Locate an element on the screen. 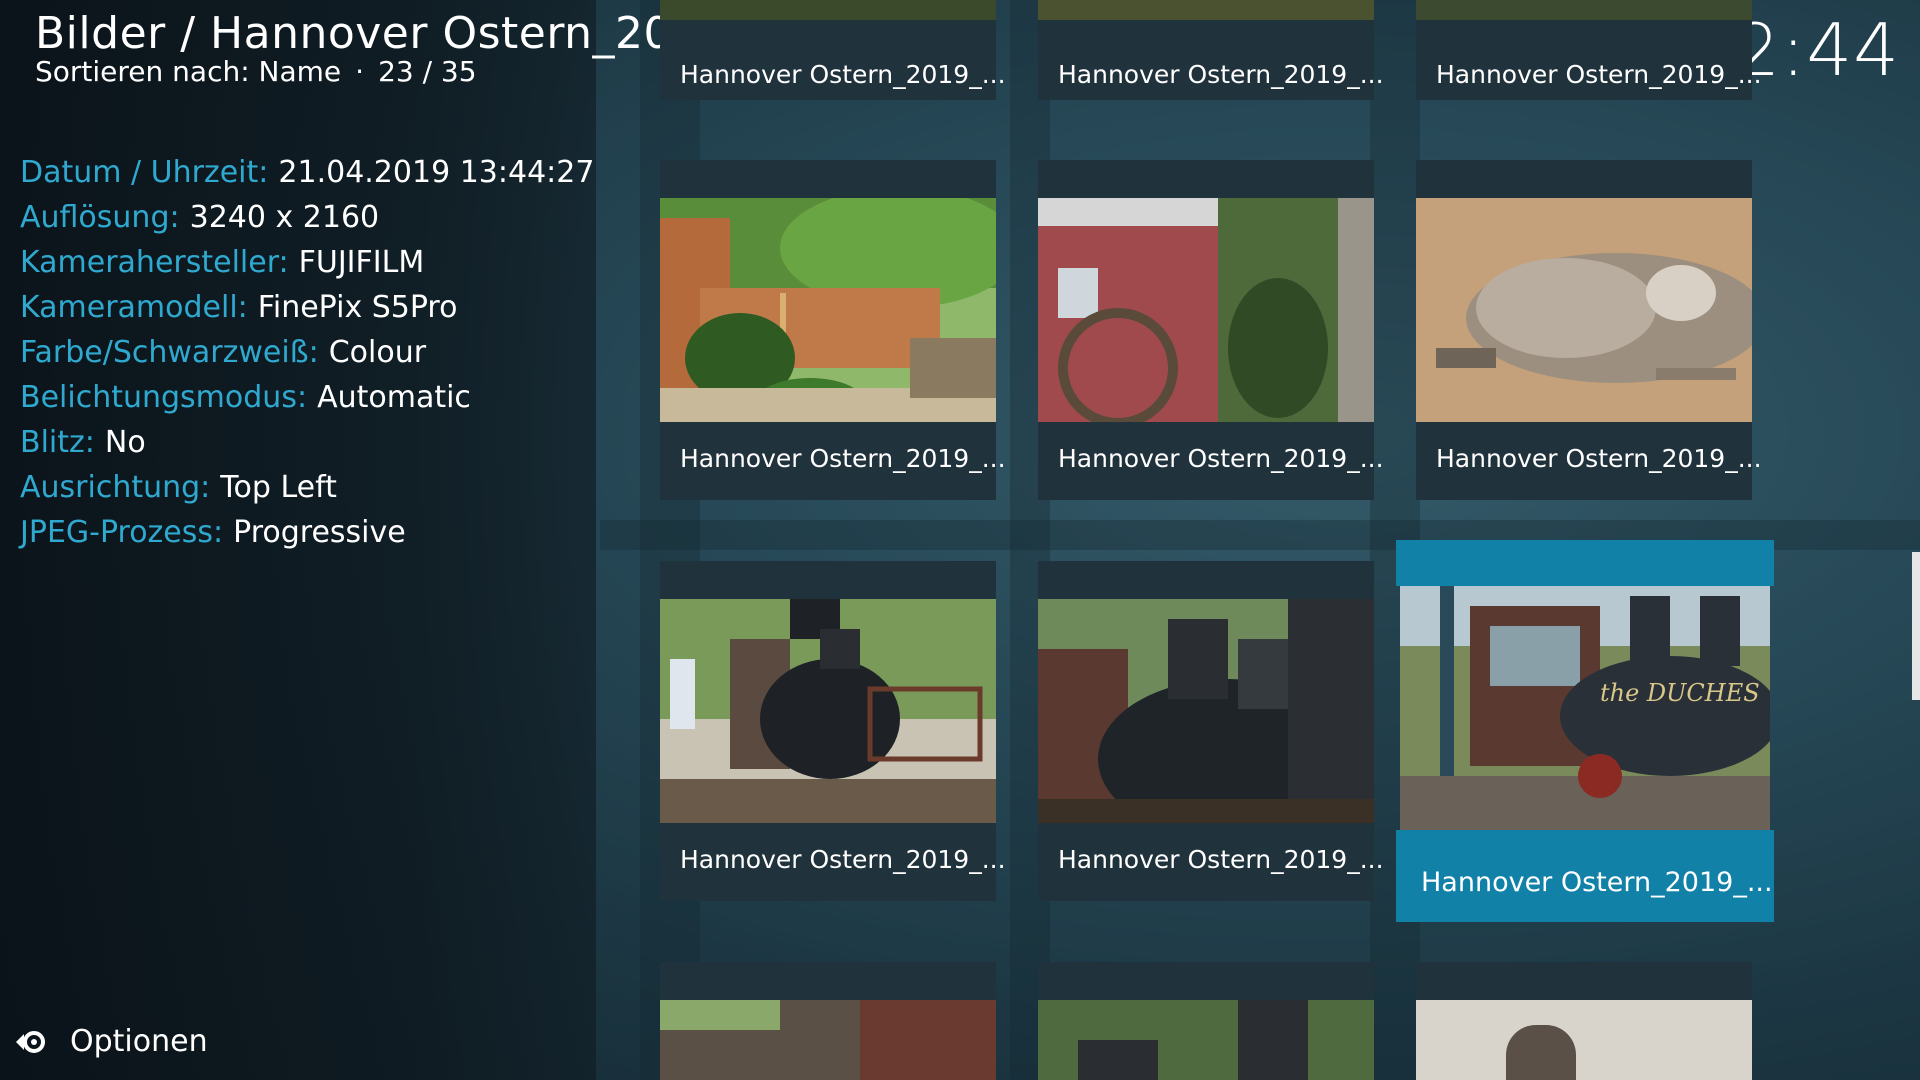  info-label: Belichtungsmodus: is located at coordinates (164, 397).